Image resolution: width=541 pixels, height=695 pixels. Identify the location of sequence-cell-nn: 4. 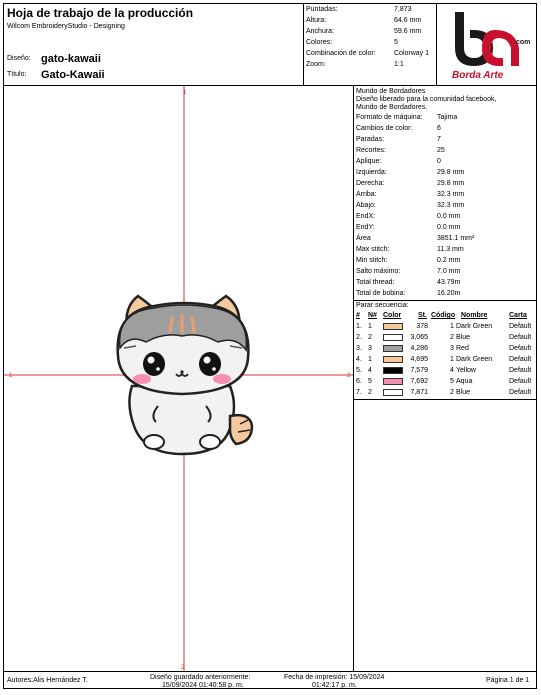
(370, 370).